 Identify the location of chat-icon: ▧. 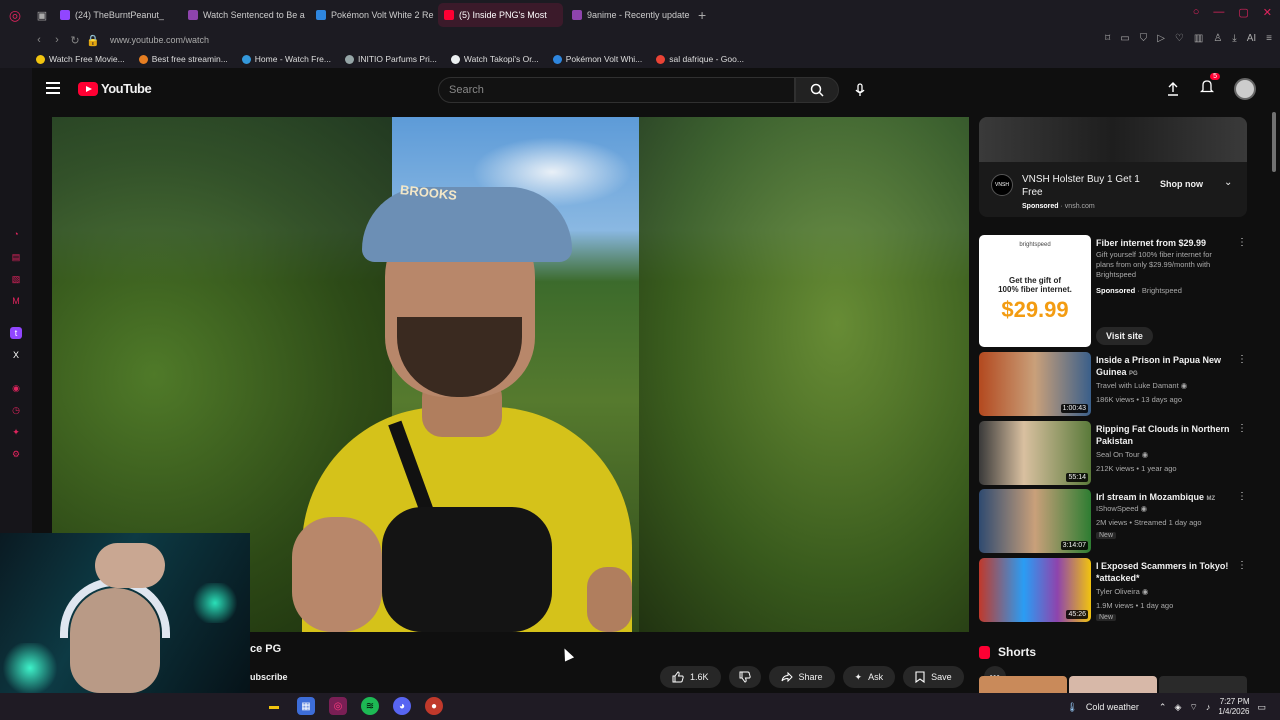
(16, 279).